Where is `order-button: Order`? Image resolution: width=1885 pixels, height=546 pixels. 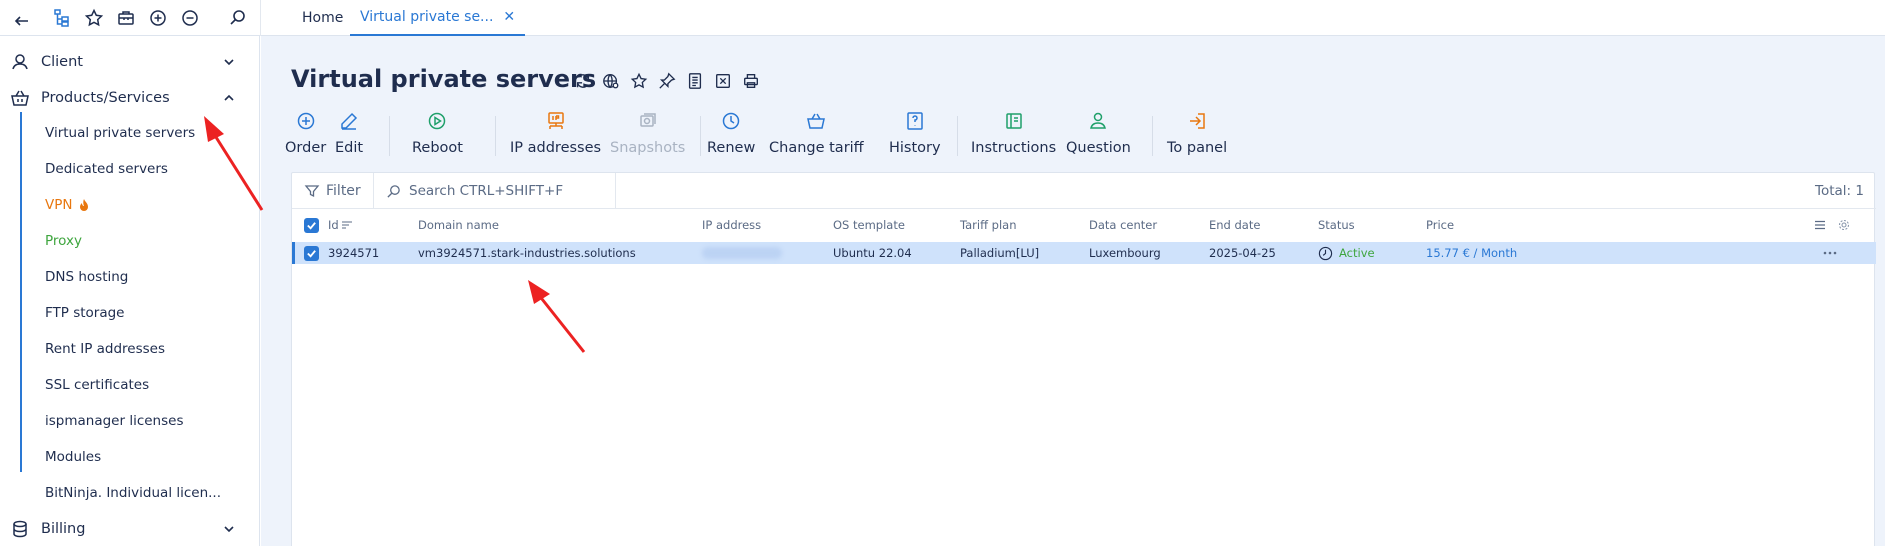
order-button: Order is located at coordinates (305, 136).